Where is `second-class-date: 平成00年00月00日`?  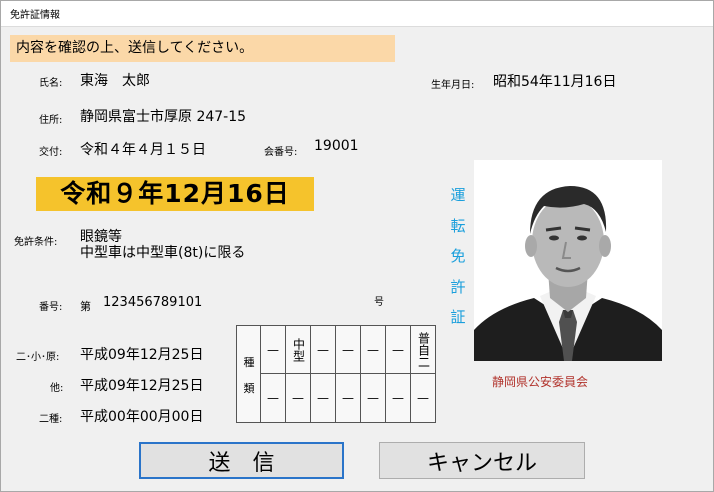 second-class-date: 平成00年00月00日 is located at coordinates (142, 417).